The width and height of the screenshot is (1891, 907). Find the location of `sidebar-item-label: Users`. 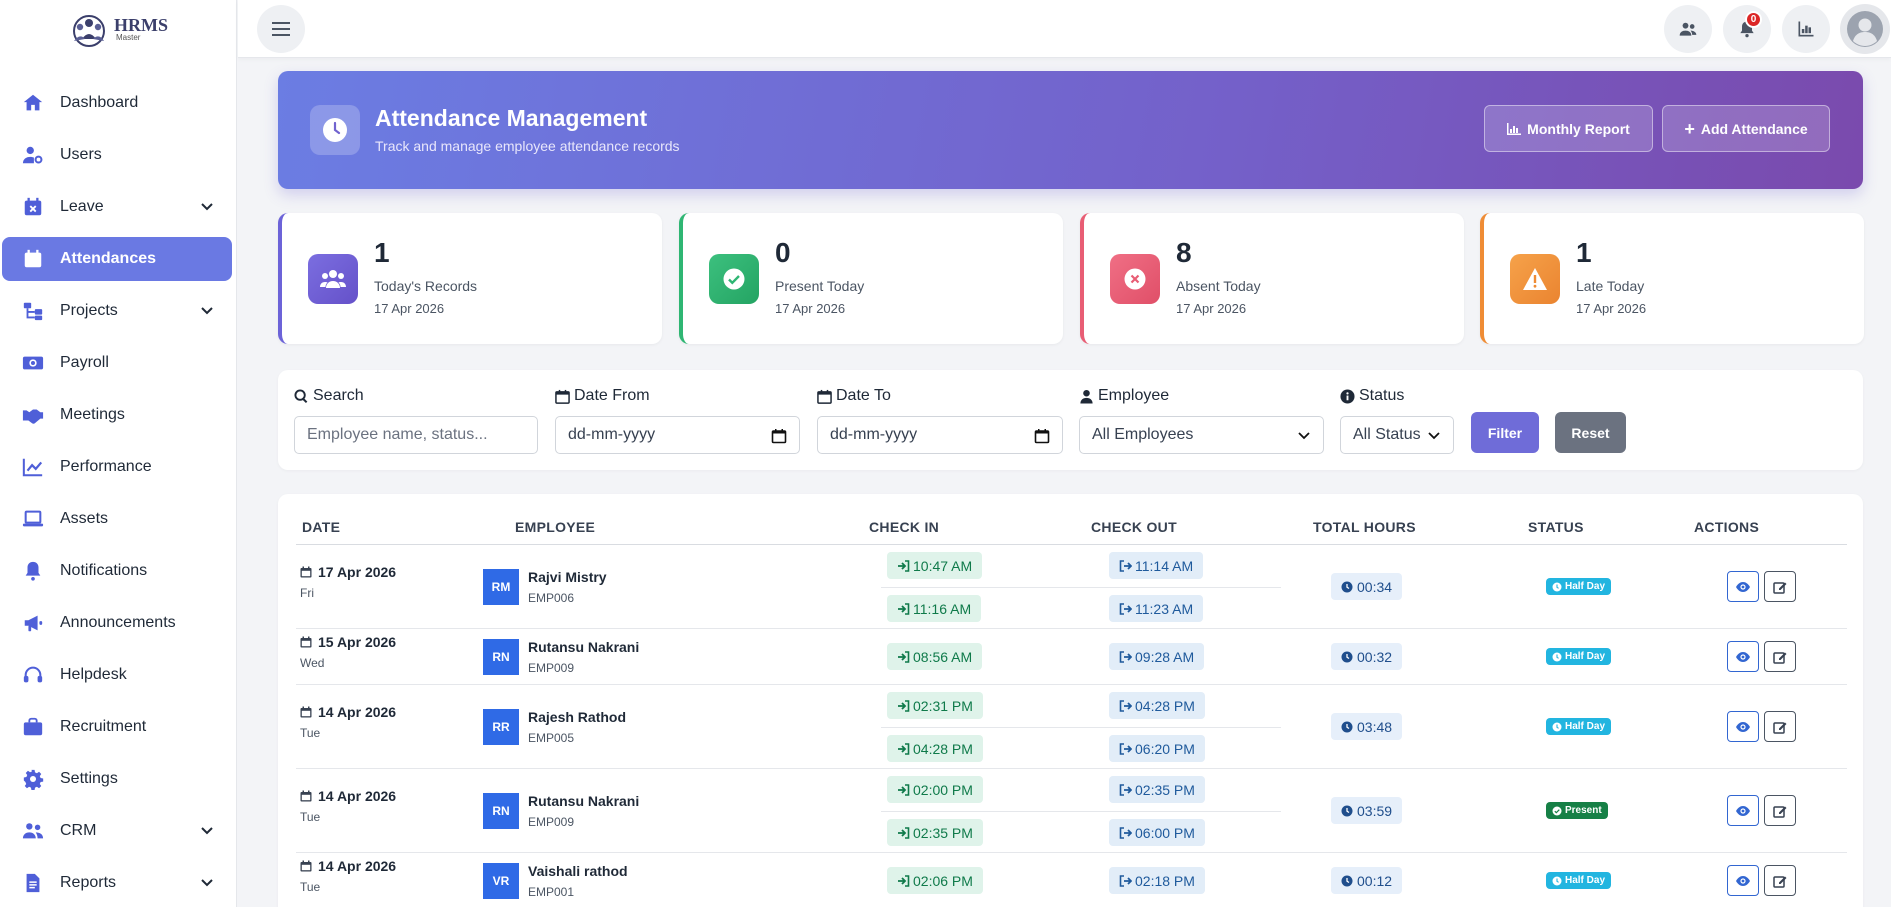

sidebar-item-label: Users is located at coordinates (81, 154).